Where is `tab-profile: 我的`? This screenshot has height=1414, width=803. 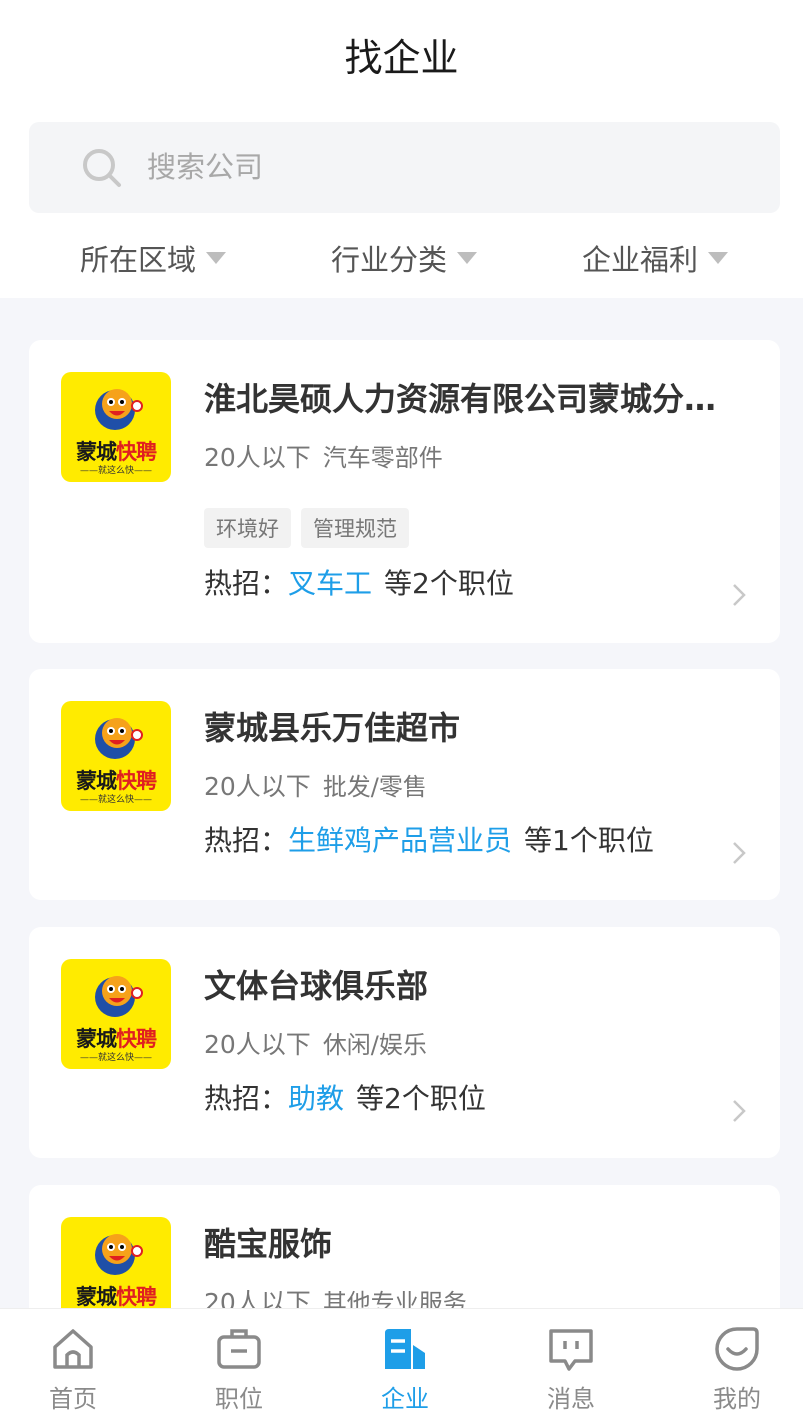 tab-profile: 我的 is located at coordinates (737, 1361).